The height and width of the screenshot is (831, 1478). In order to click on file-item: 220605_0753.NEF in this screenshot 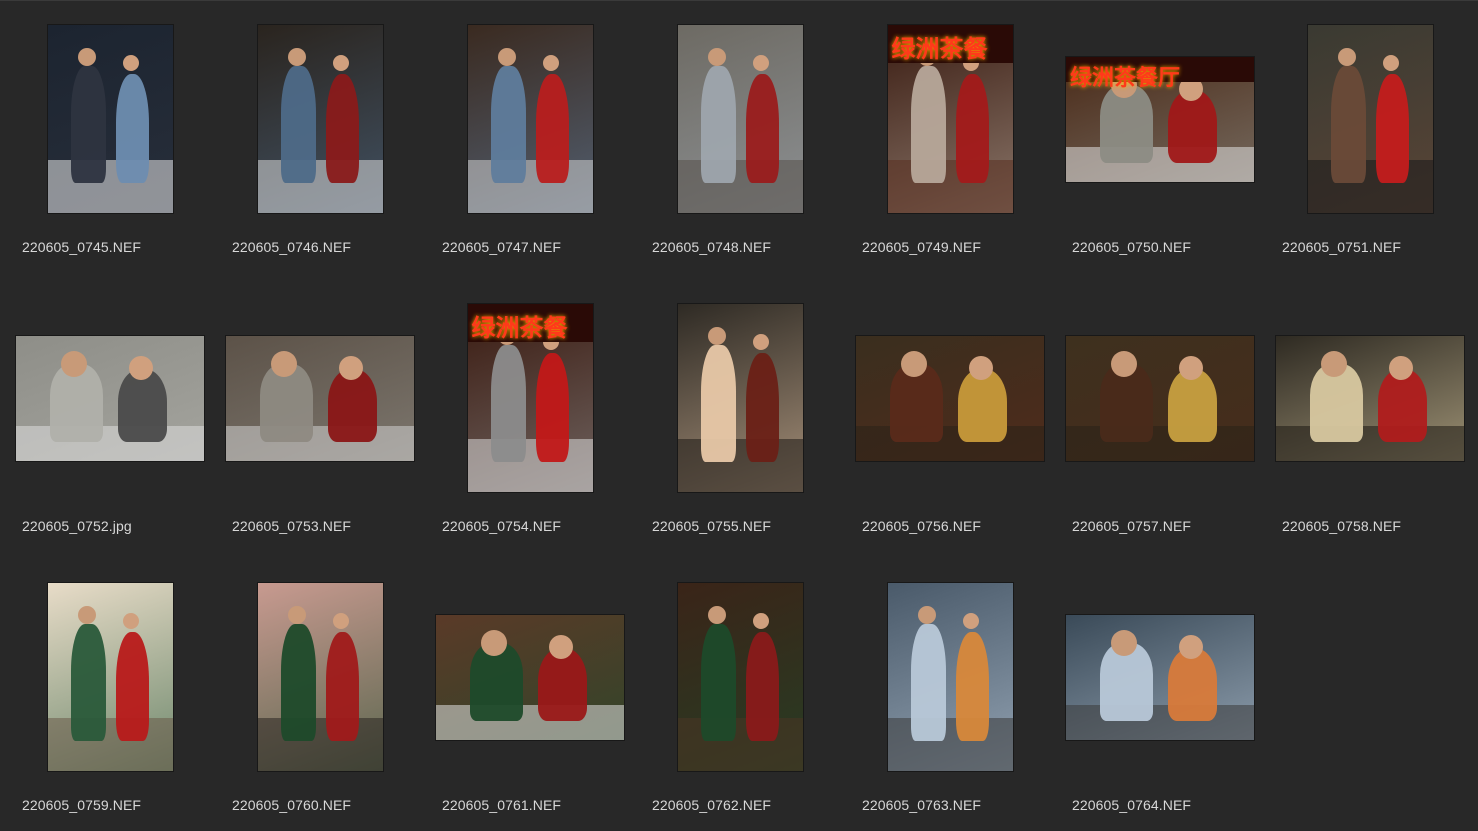, I will do `click(325, 419)`.